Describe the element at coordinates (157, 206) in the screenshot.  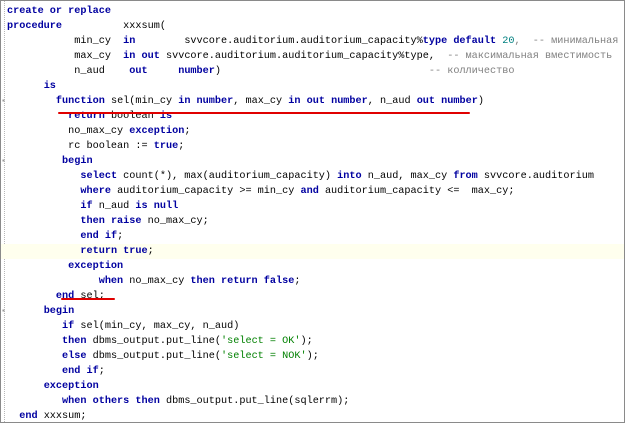
I see `code-token-kw: is null` at that location.